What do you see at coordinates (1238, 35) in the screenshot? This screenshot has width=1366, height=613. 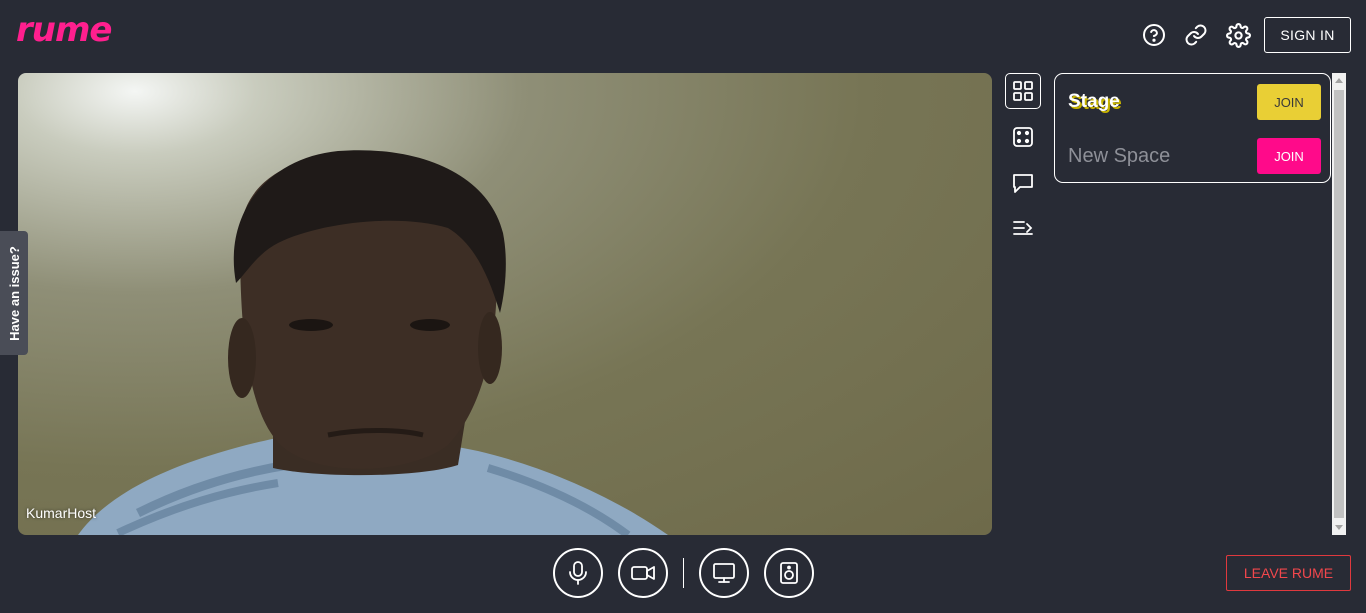 I see `settings-icon` at bounding box center [1238, 35].